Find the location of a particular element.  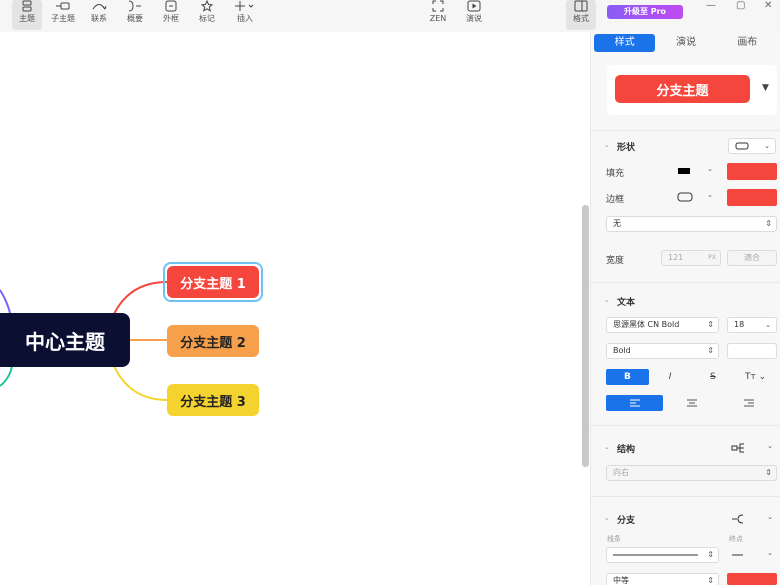

style-dropdown-icon: ▼ is located at coordinates (765, 88).